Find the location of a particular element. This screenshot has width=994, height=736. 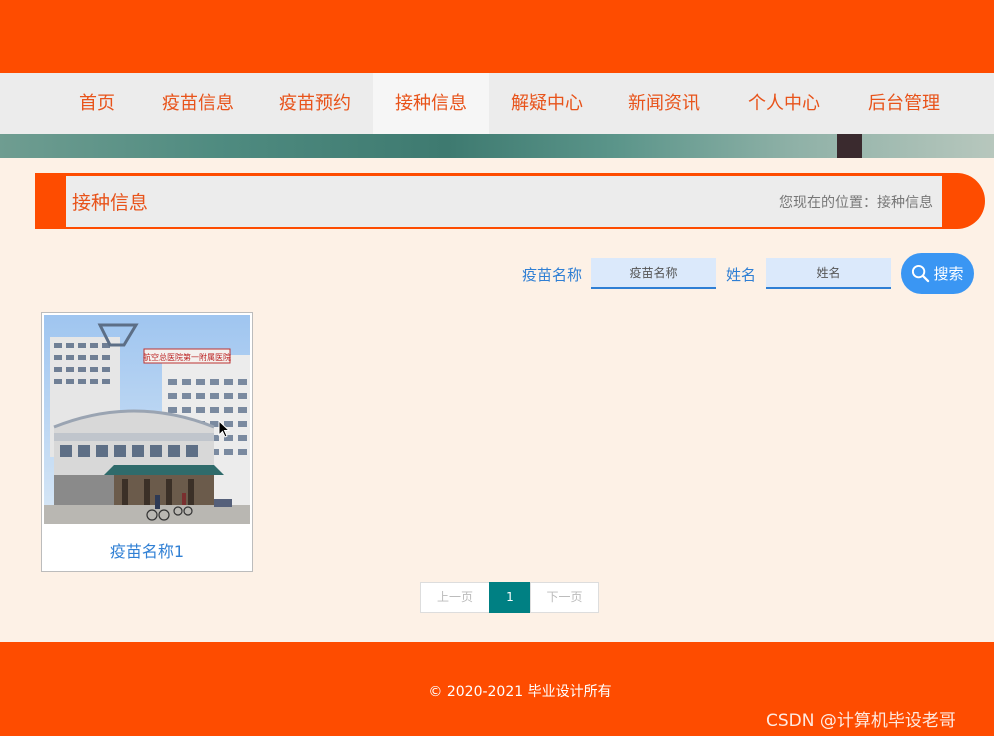

search-icon is located at coordinates (920, 273).